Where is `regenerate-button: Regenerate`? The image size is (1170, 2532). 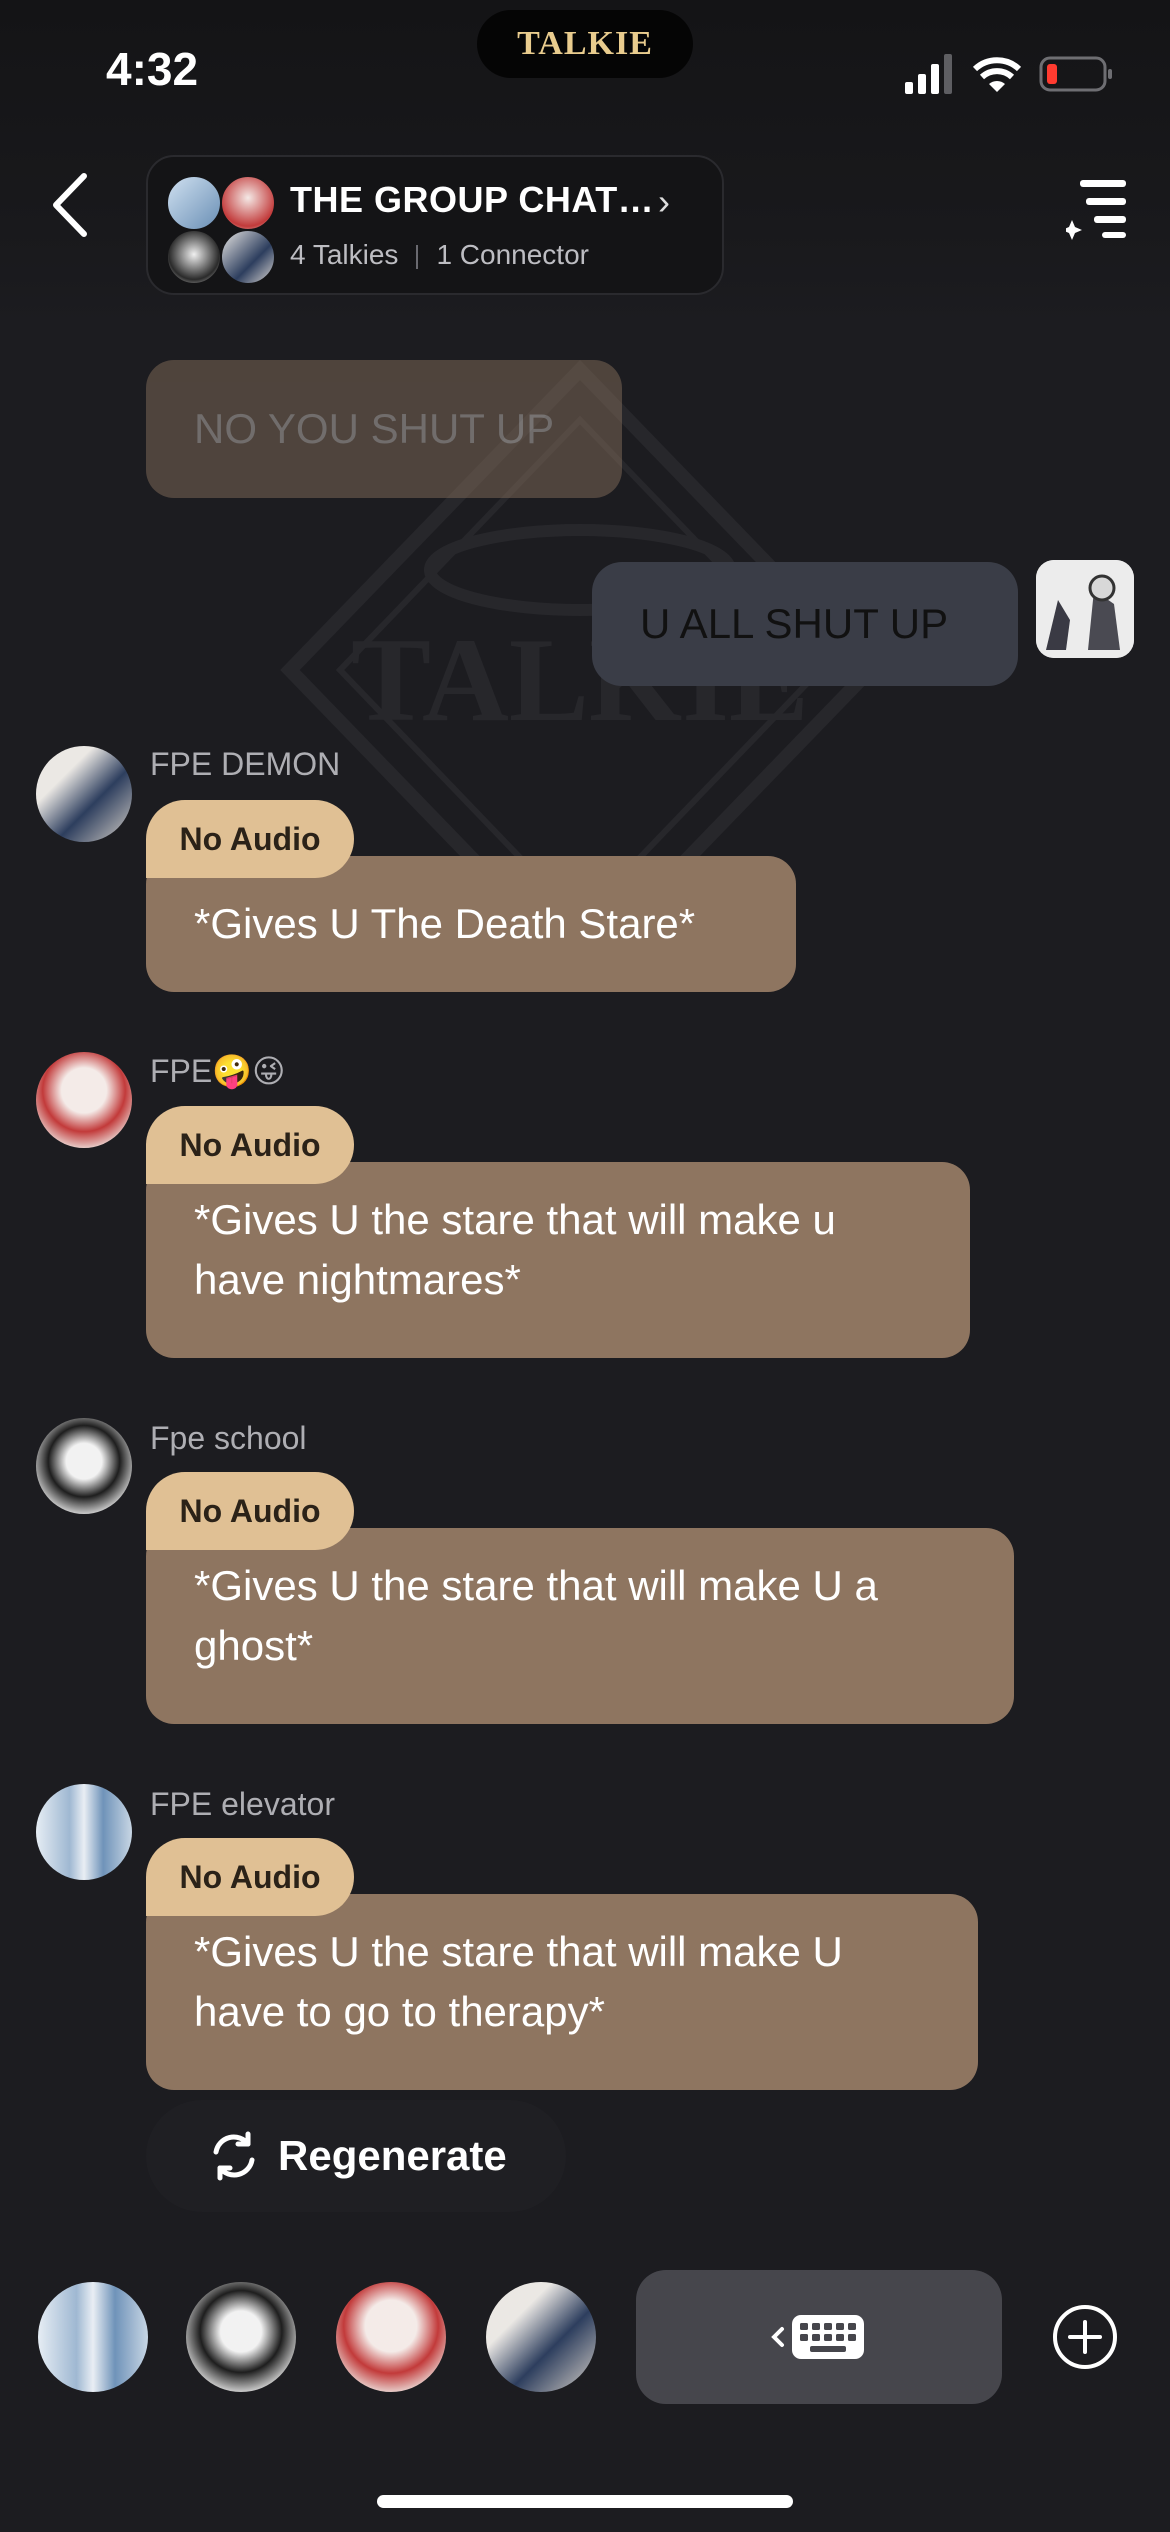 regenerate-button: Regenerate is located at coordinates (356, 2156).